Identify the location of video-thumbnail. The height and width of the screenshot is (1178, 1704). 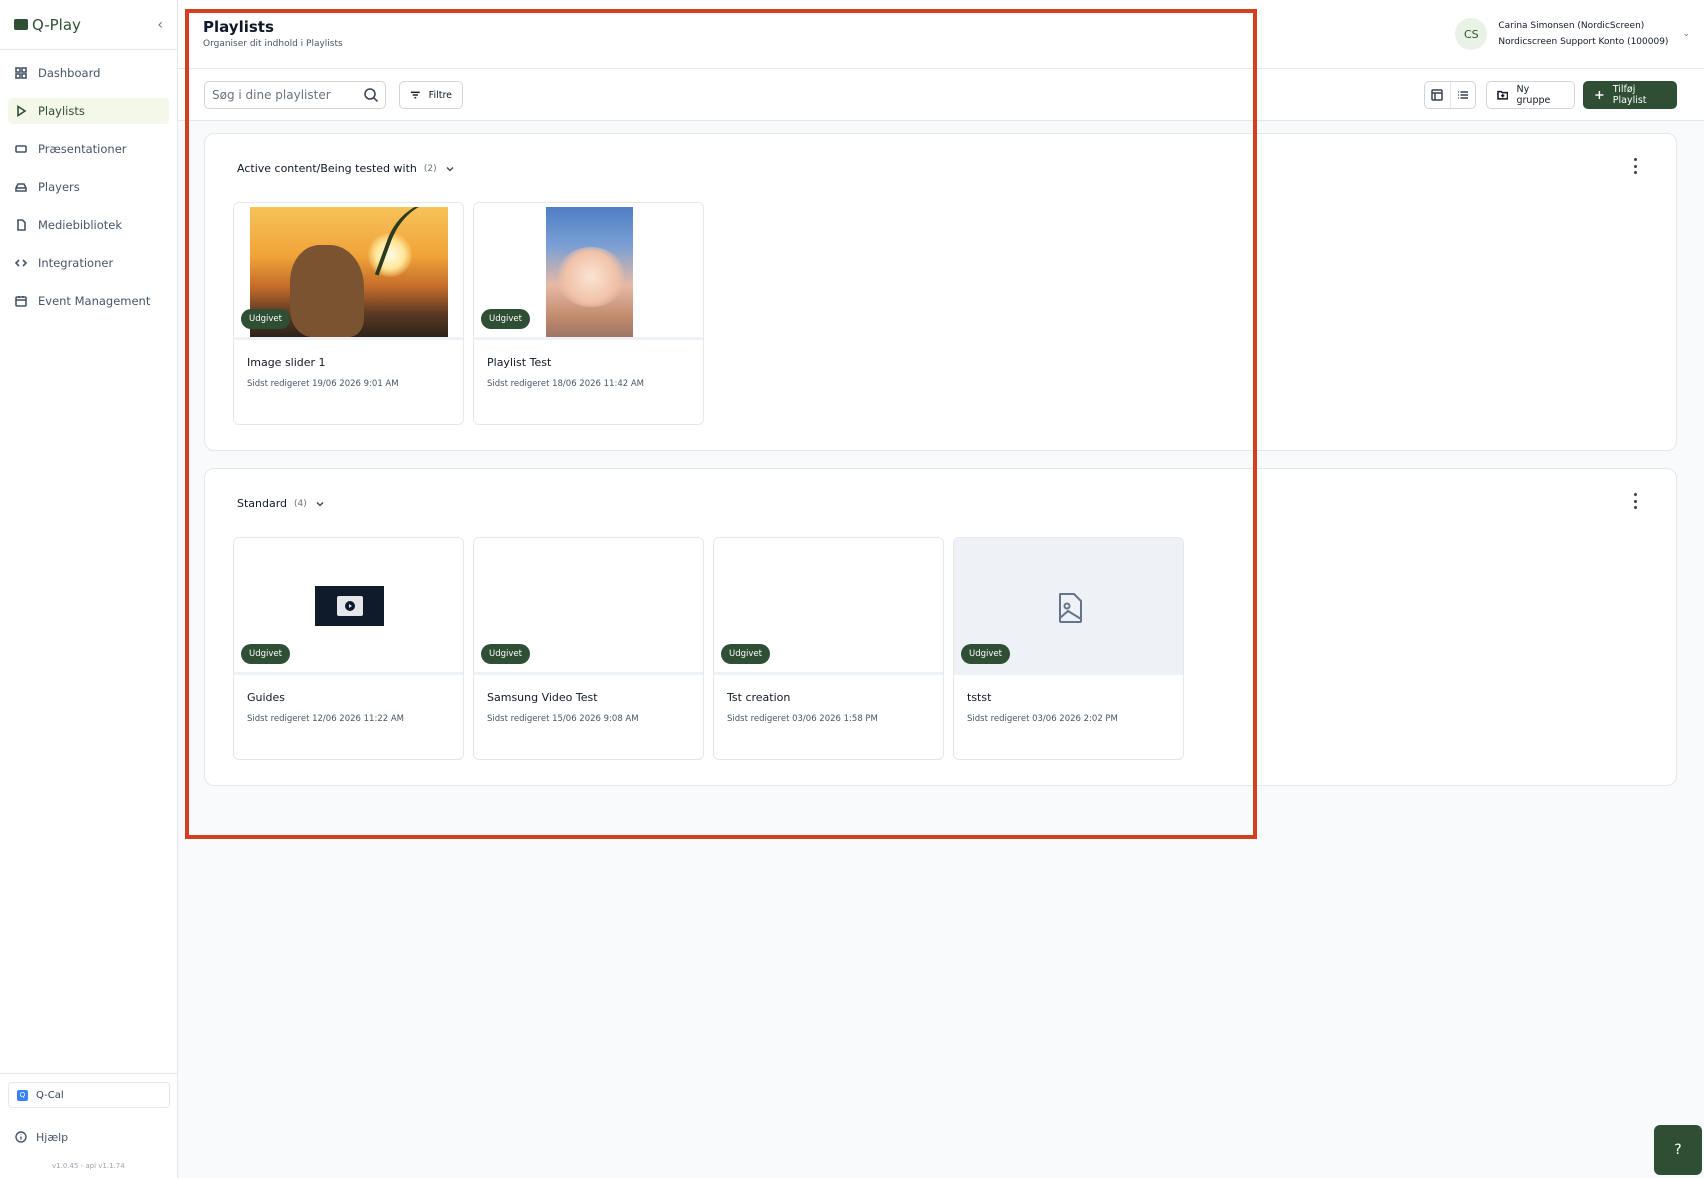
(349, 606).